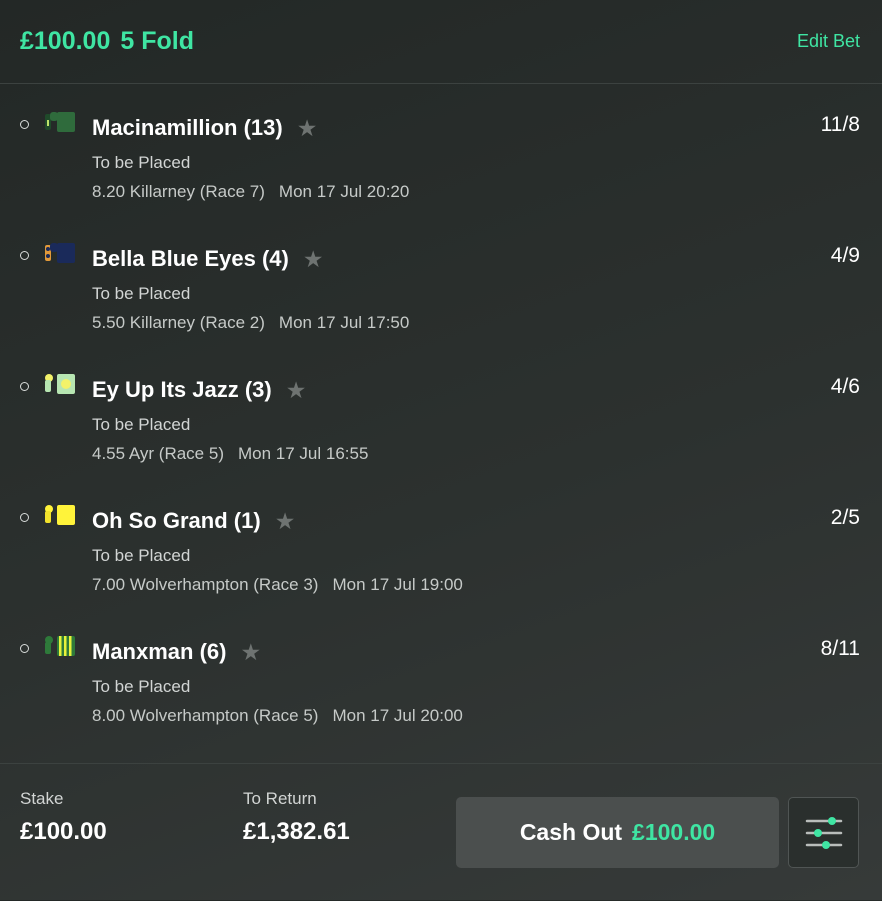  I want to click on horse-name-text: Ey Up Its Jazz (3), so click(182, 389).